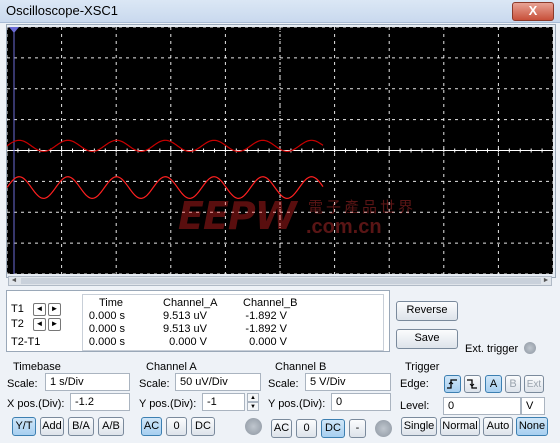 The image size is (560, 443). I want to click on channel-a-scale-label: Scale:, so click(154, 384).